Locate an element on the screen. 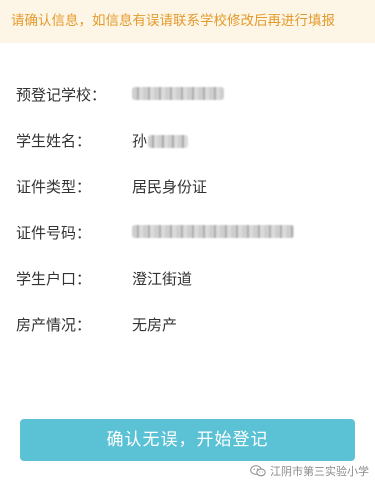 This screenshot has width=375, height=486. school-value-masked is located at coordinates (178, 93).